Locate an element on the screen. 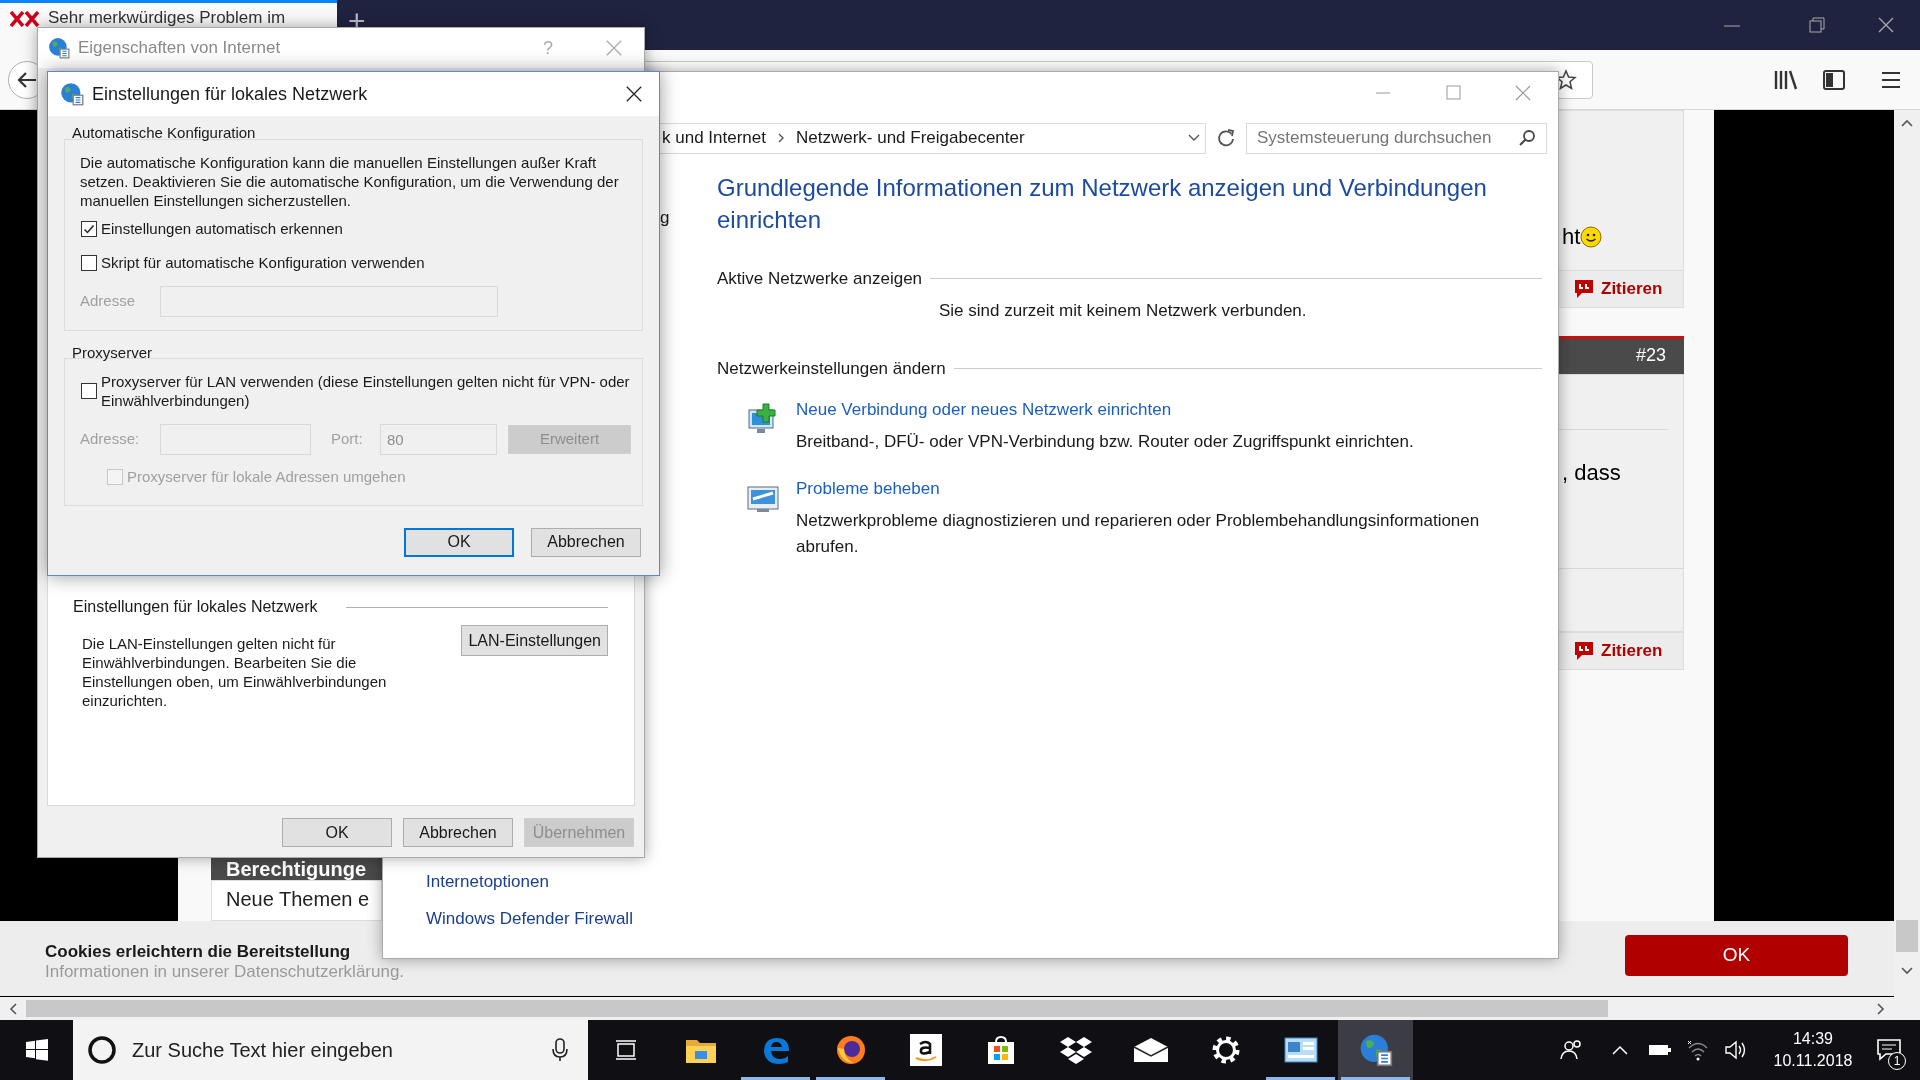  smiley-icon is located at coordinates (1591, 237).